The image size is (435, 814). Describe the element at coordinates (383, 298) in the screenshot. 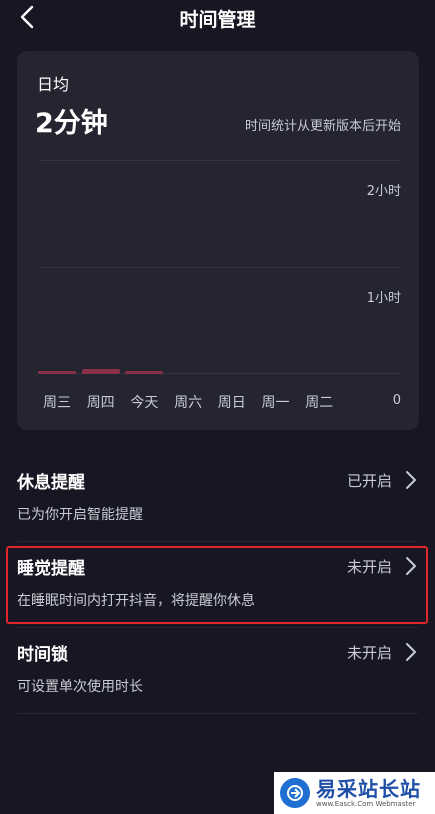

I see `y-tick-label: 1小时` at that location.